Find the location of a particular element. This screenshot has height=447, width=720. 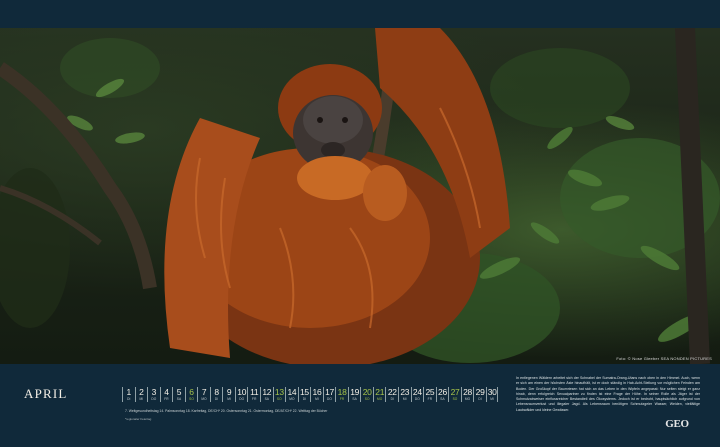

day-cell: 30 MI is located at coordinates (492, 394).